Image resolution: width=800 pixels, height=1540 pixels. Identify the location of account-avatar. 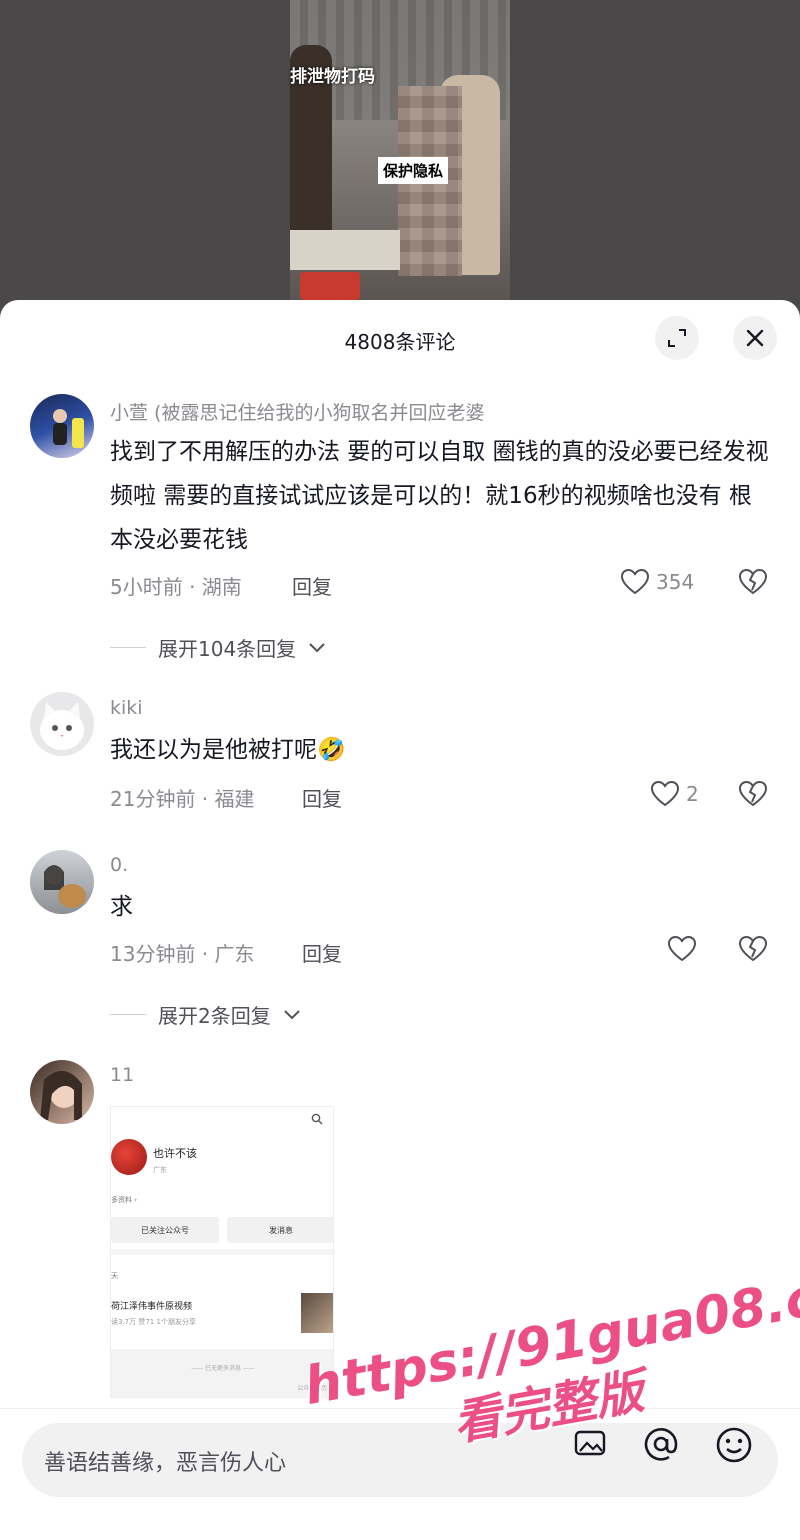
(129, 1157).